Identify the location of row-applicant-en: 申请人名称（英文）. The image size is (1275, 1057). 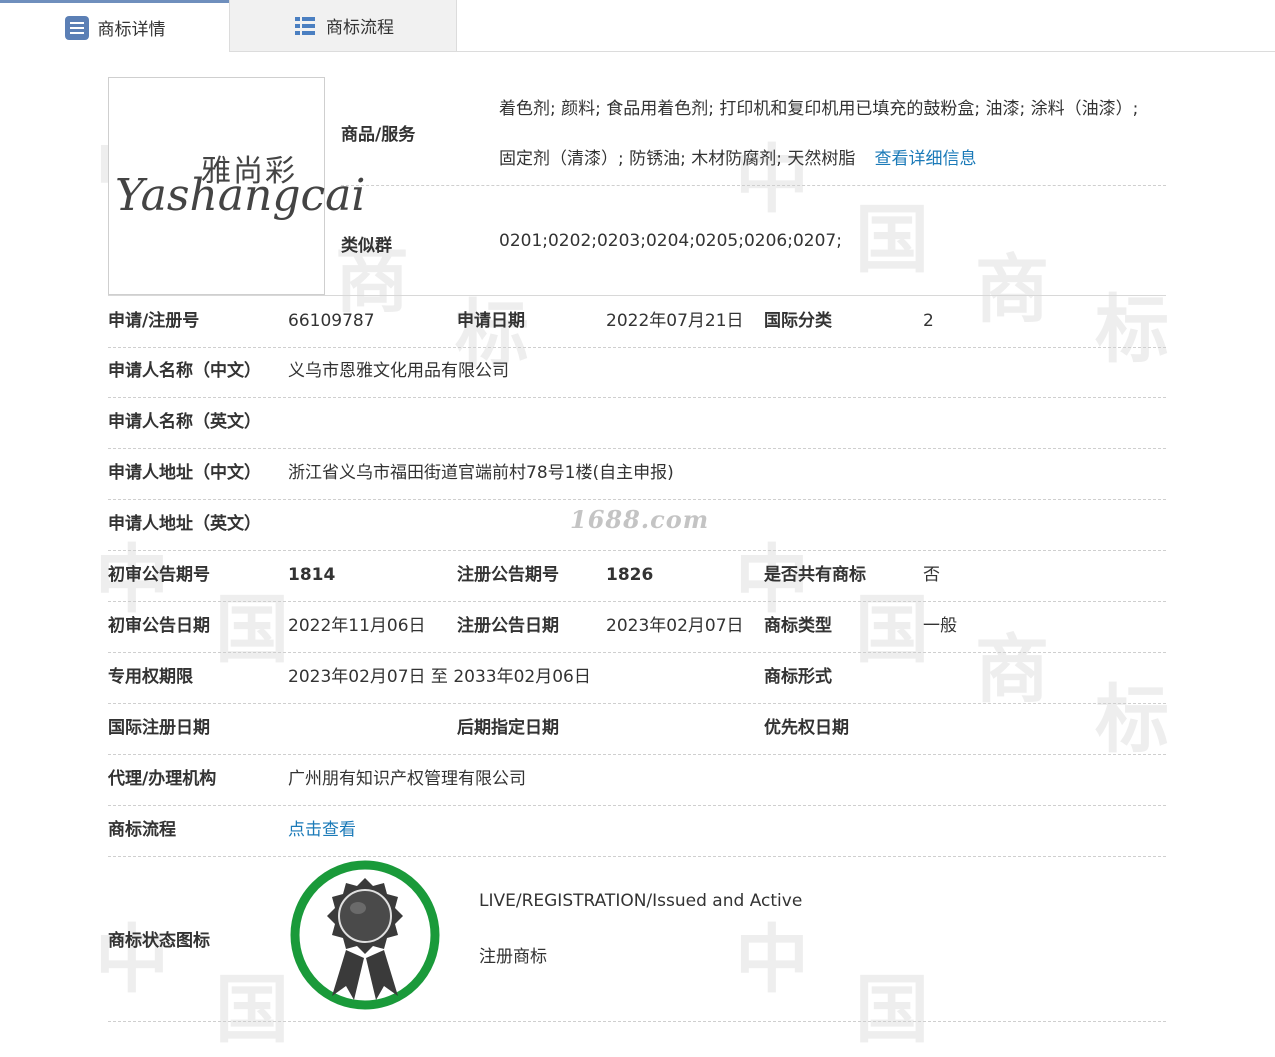
(637, 423).